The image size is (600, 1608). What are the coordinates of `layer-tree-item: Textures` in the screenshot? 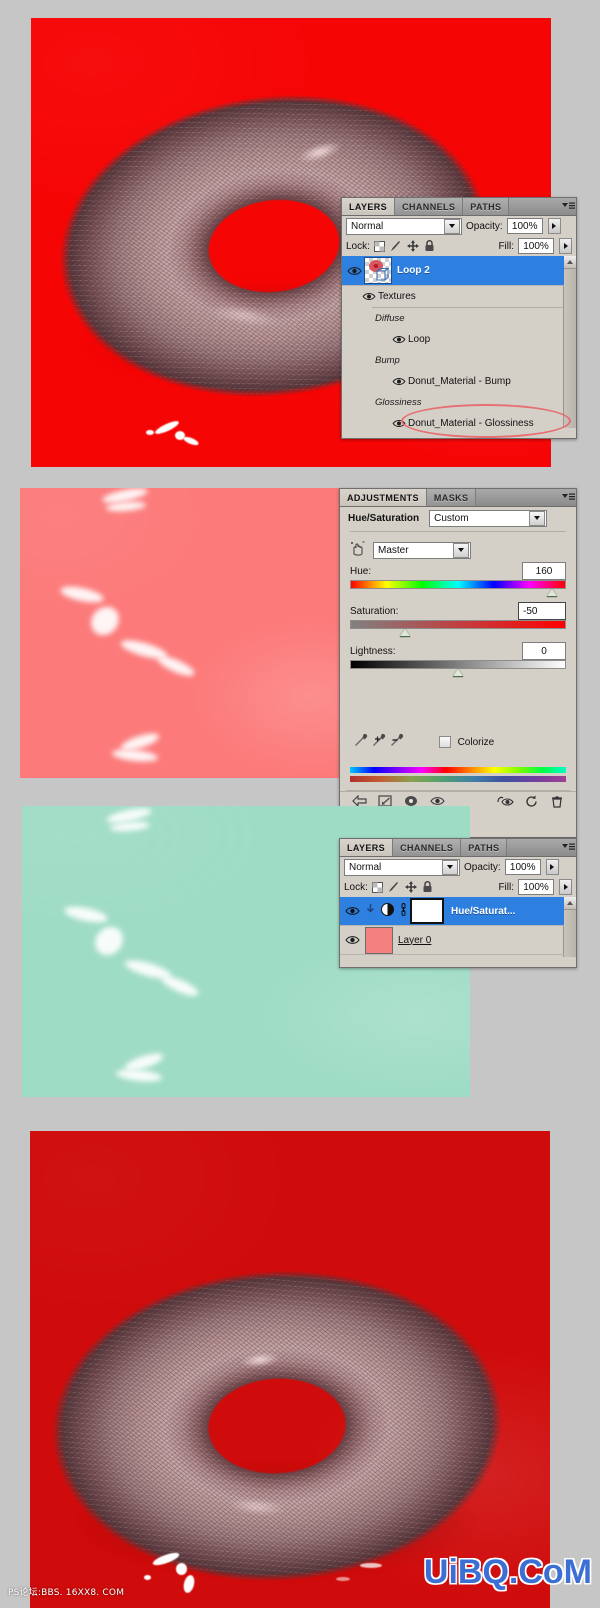 It's located at (459, 296).